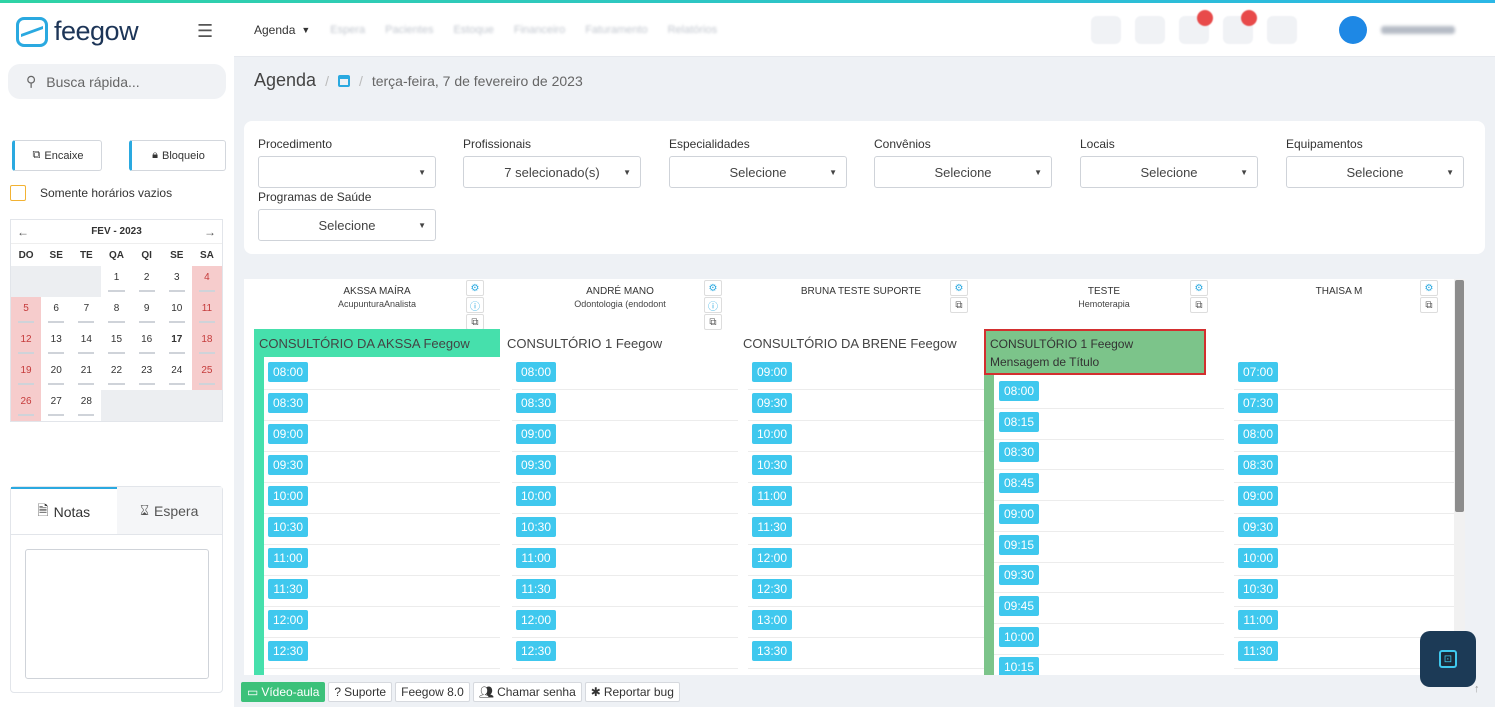  I want to click on calendar-day: 3, so click(177, 281).